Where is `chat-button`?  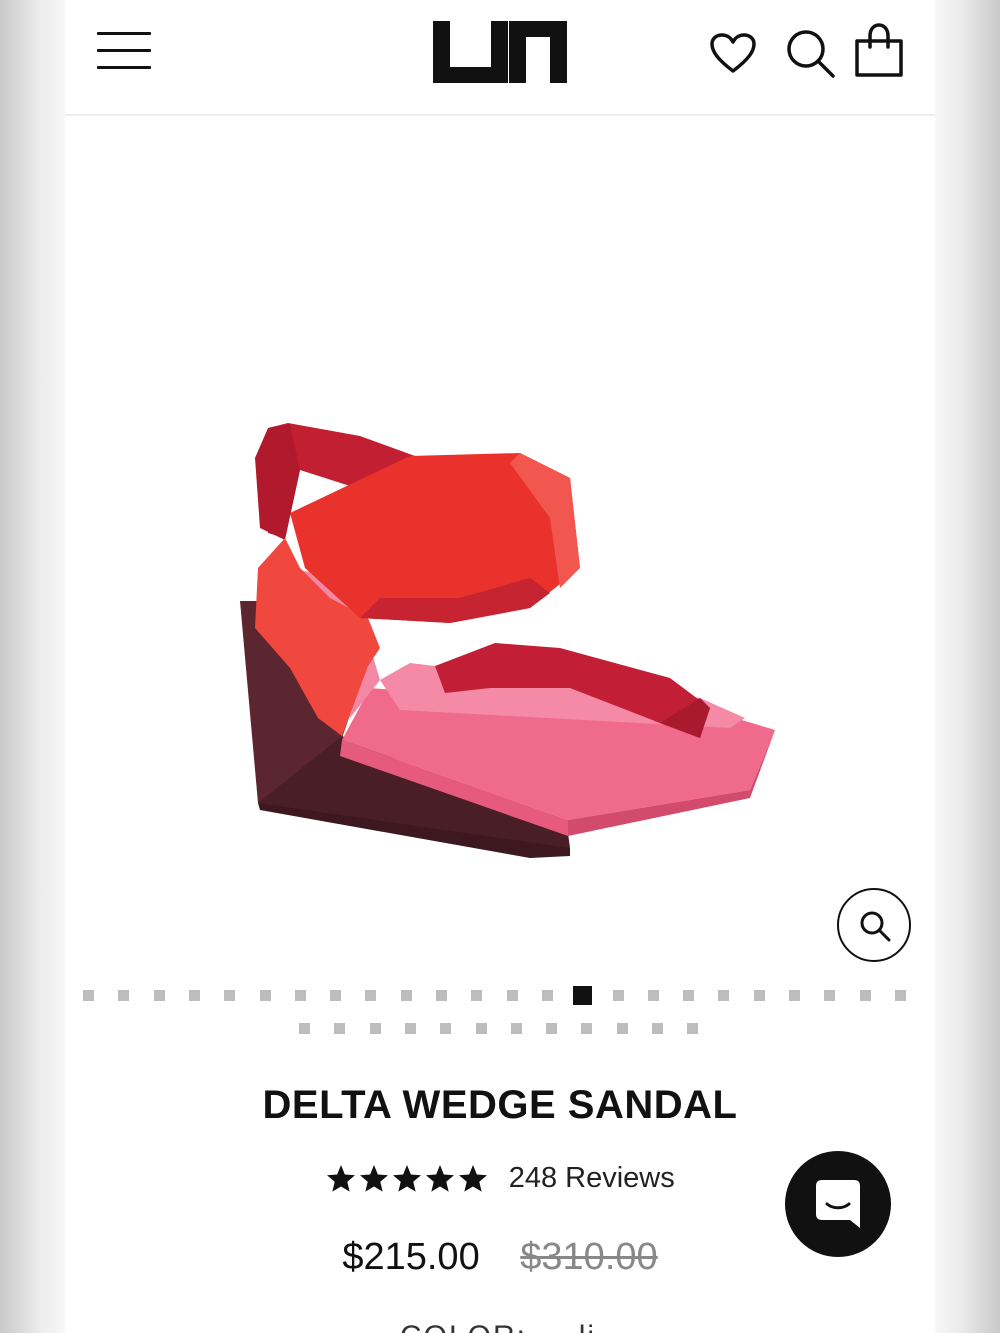
chat-button is located at coordinates (838, 1204).